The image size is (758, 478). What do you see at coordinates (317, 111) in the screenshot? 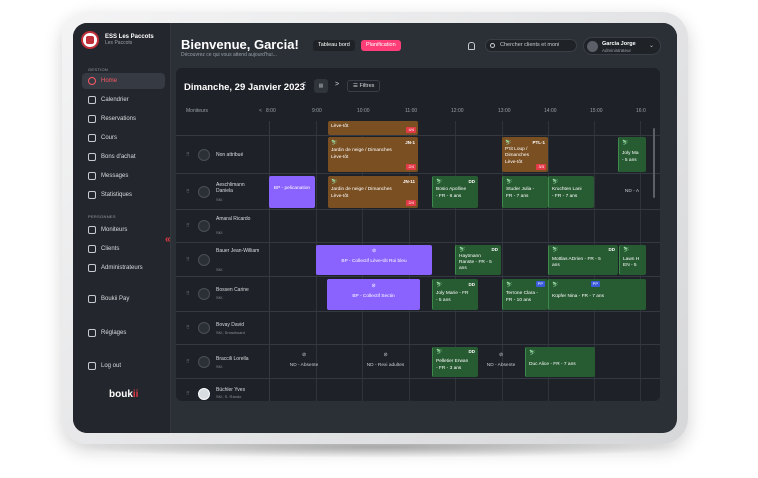
I see `hour-label: 9:00` at bounding box center [317, 111].